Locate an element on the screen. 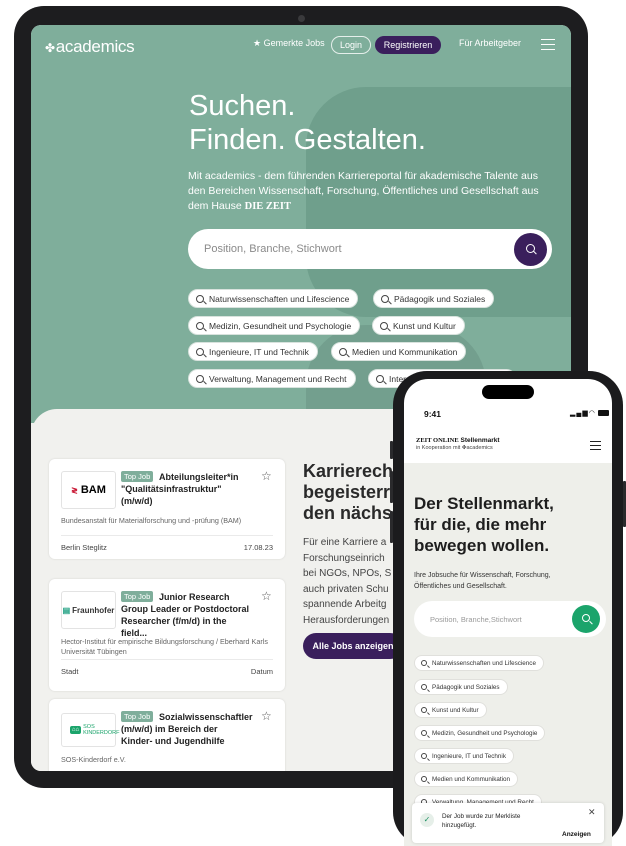 The image size is (626, 846). hero-title: Suchen. Finden. Gestalten. is located at coordinates (307, 123).